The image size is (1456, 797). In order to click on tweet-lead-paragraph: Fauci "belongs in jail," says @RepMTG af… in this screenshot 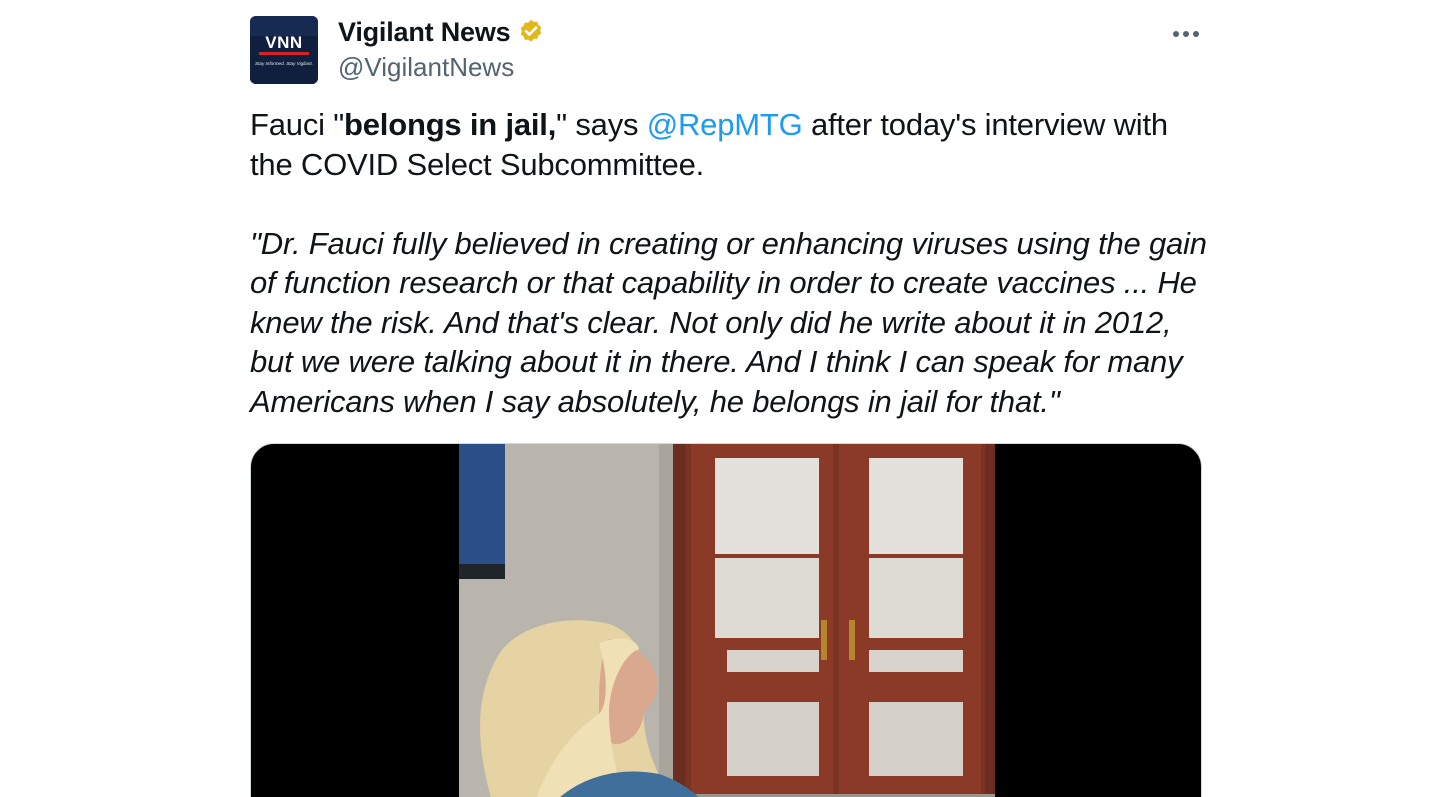, I will do `click(730, 144)`.